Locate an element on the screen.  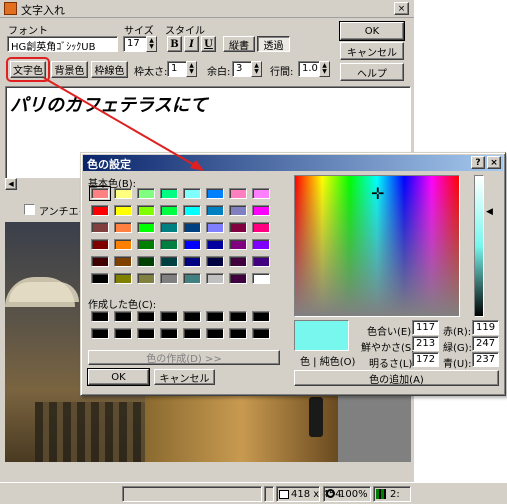
annotation-arrow is located at coordinates (123, 124).